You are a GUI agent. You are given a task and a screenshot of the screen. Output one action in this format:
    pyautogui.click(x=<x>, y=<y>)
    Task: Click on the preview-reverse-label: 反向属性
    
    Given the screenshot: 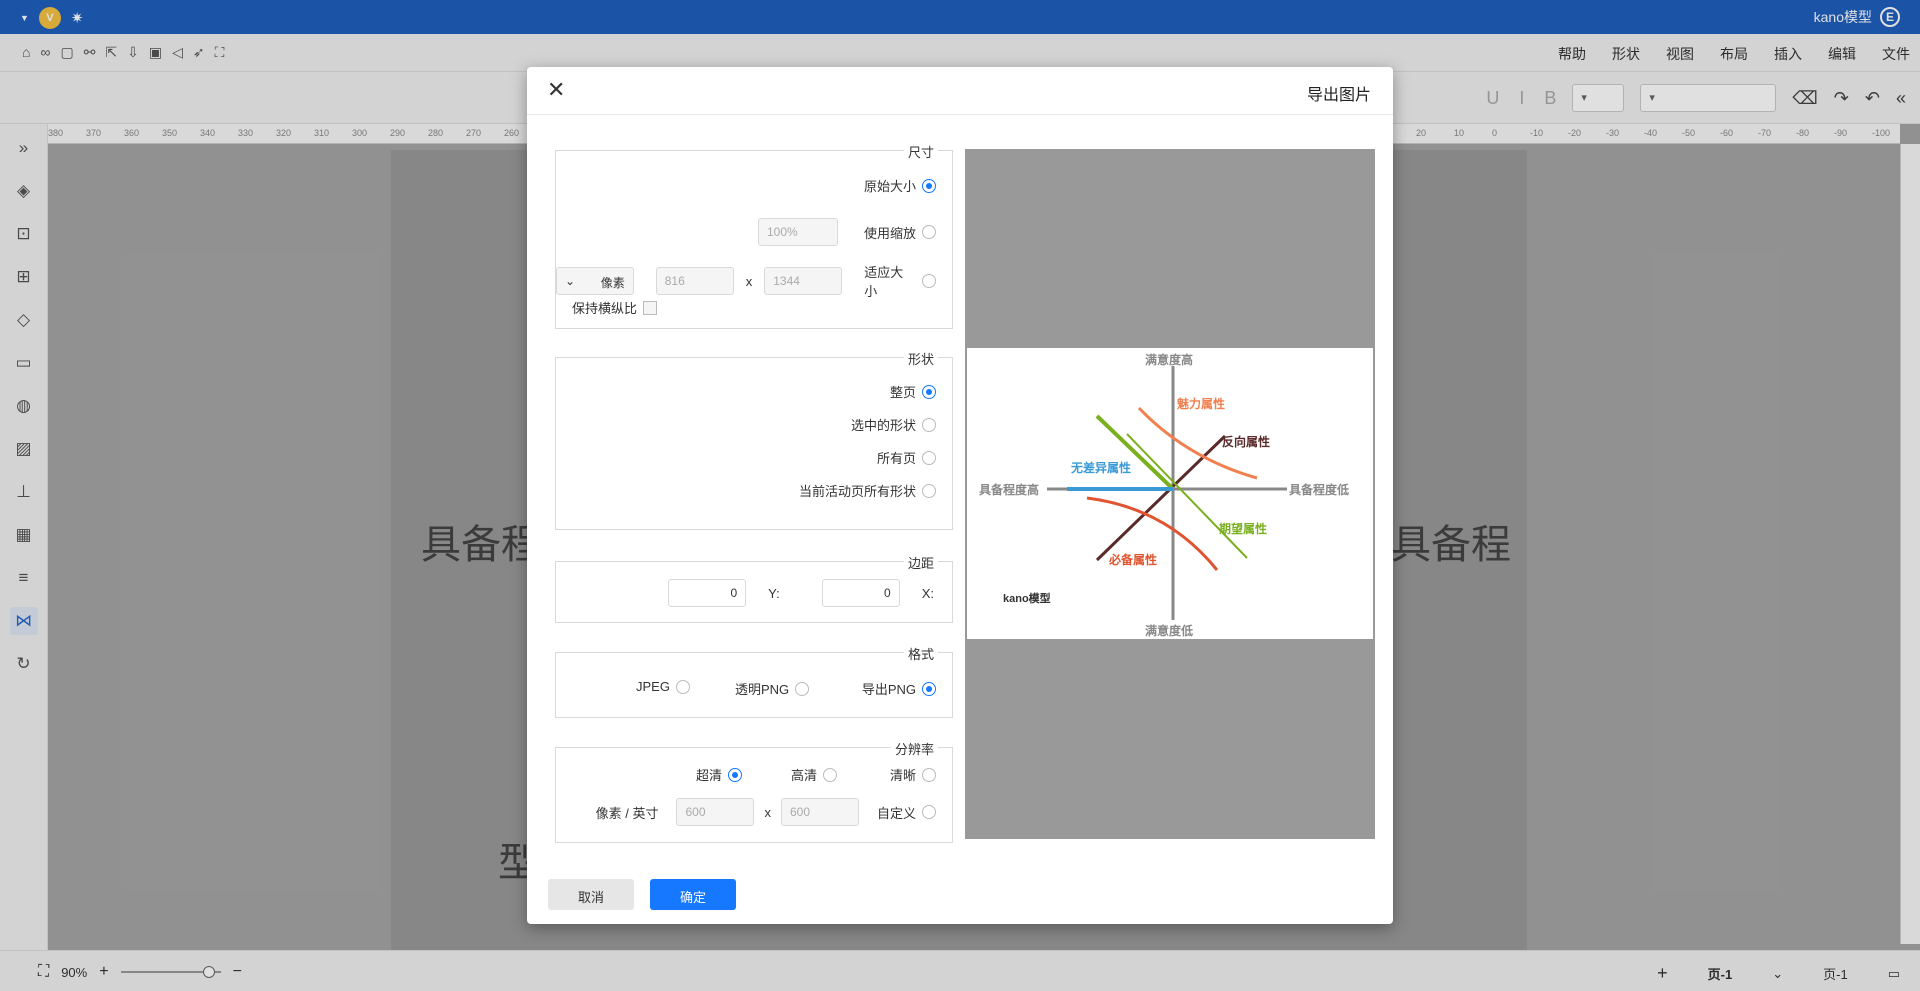 What is the action you would take?
    pyautogui.click(x=1246, y=441)
    